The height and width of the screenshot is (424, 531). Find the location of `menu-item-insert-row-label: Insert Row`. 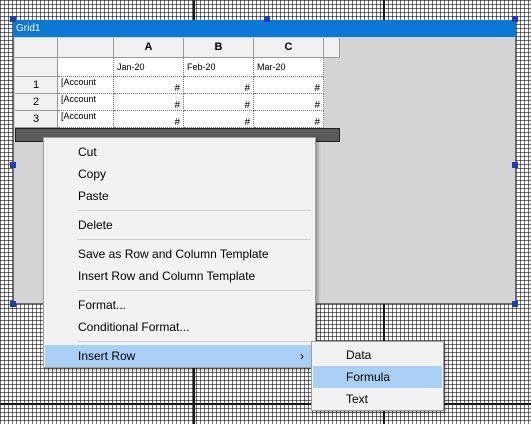

menu-item-insert-row-label: Insert Row is located at coordinates (107, 356).